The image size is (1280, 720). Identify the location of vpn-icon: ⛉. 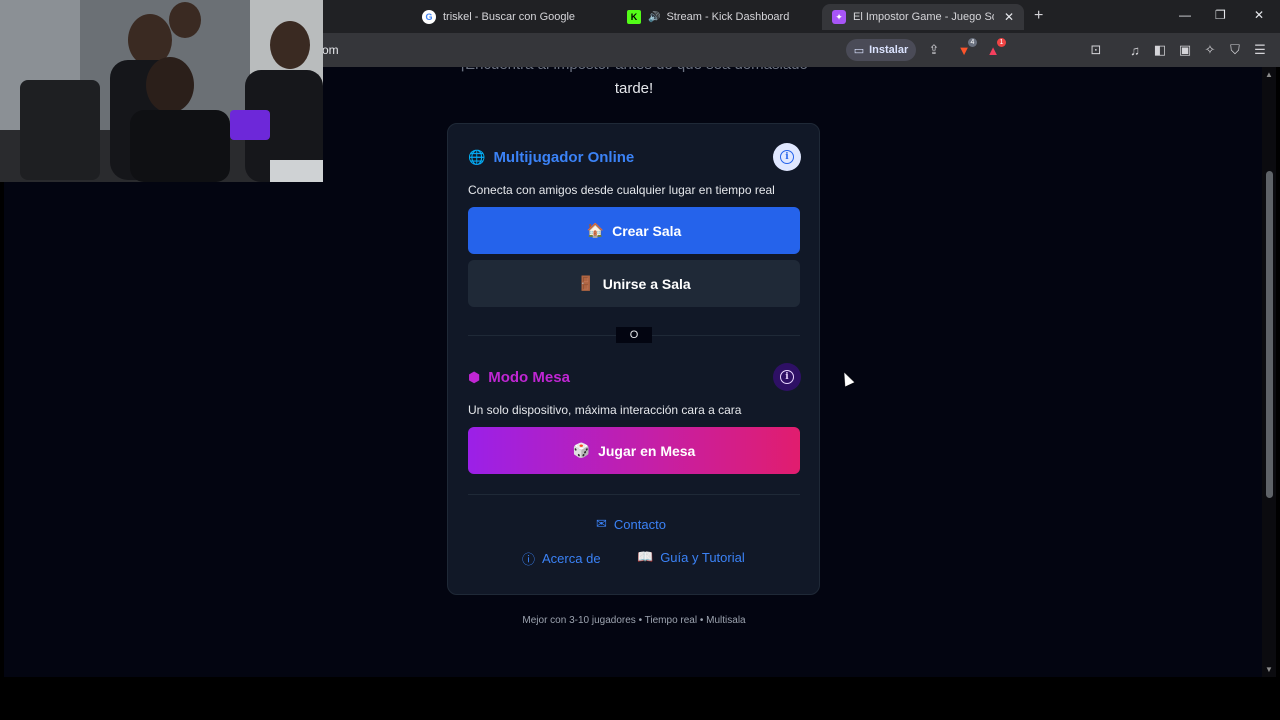
(1235, 50).